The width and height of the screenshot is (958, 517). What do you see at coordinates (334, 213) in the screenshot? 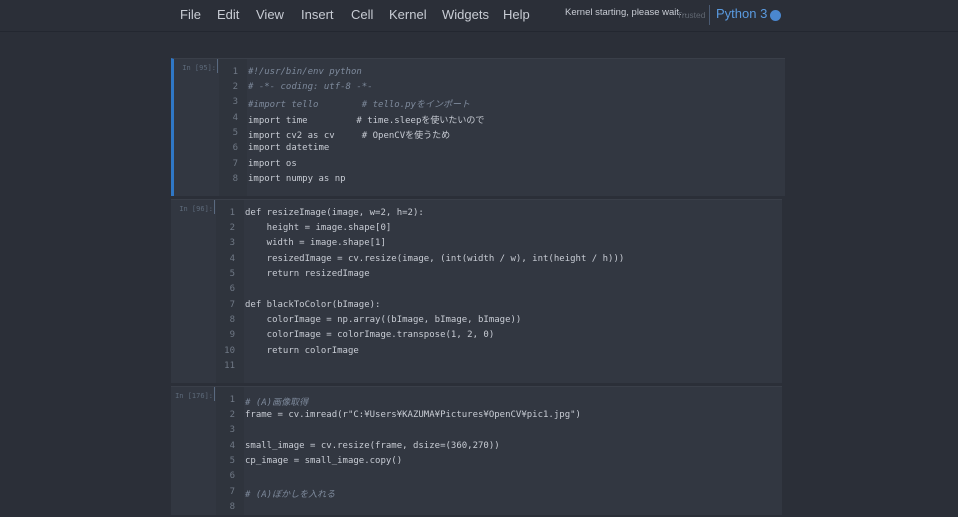
I see `code-line: def resizeImage(image, w=2, h=2):` at bounding box center [334, 213].